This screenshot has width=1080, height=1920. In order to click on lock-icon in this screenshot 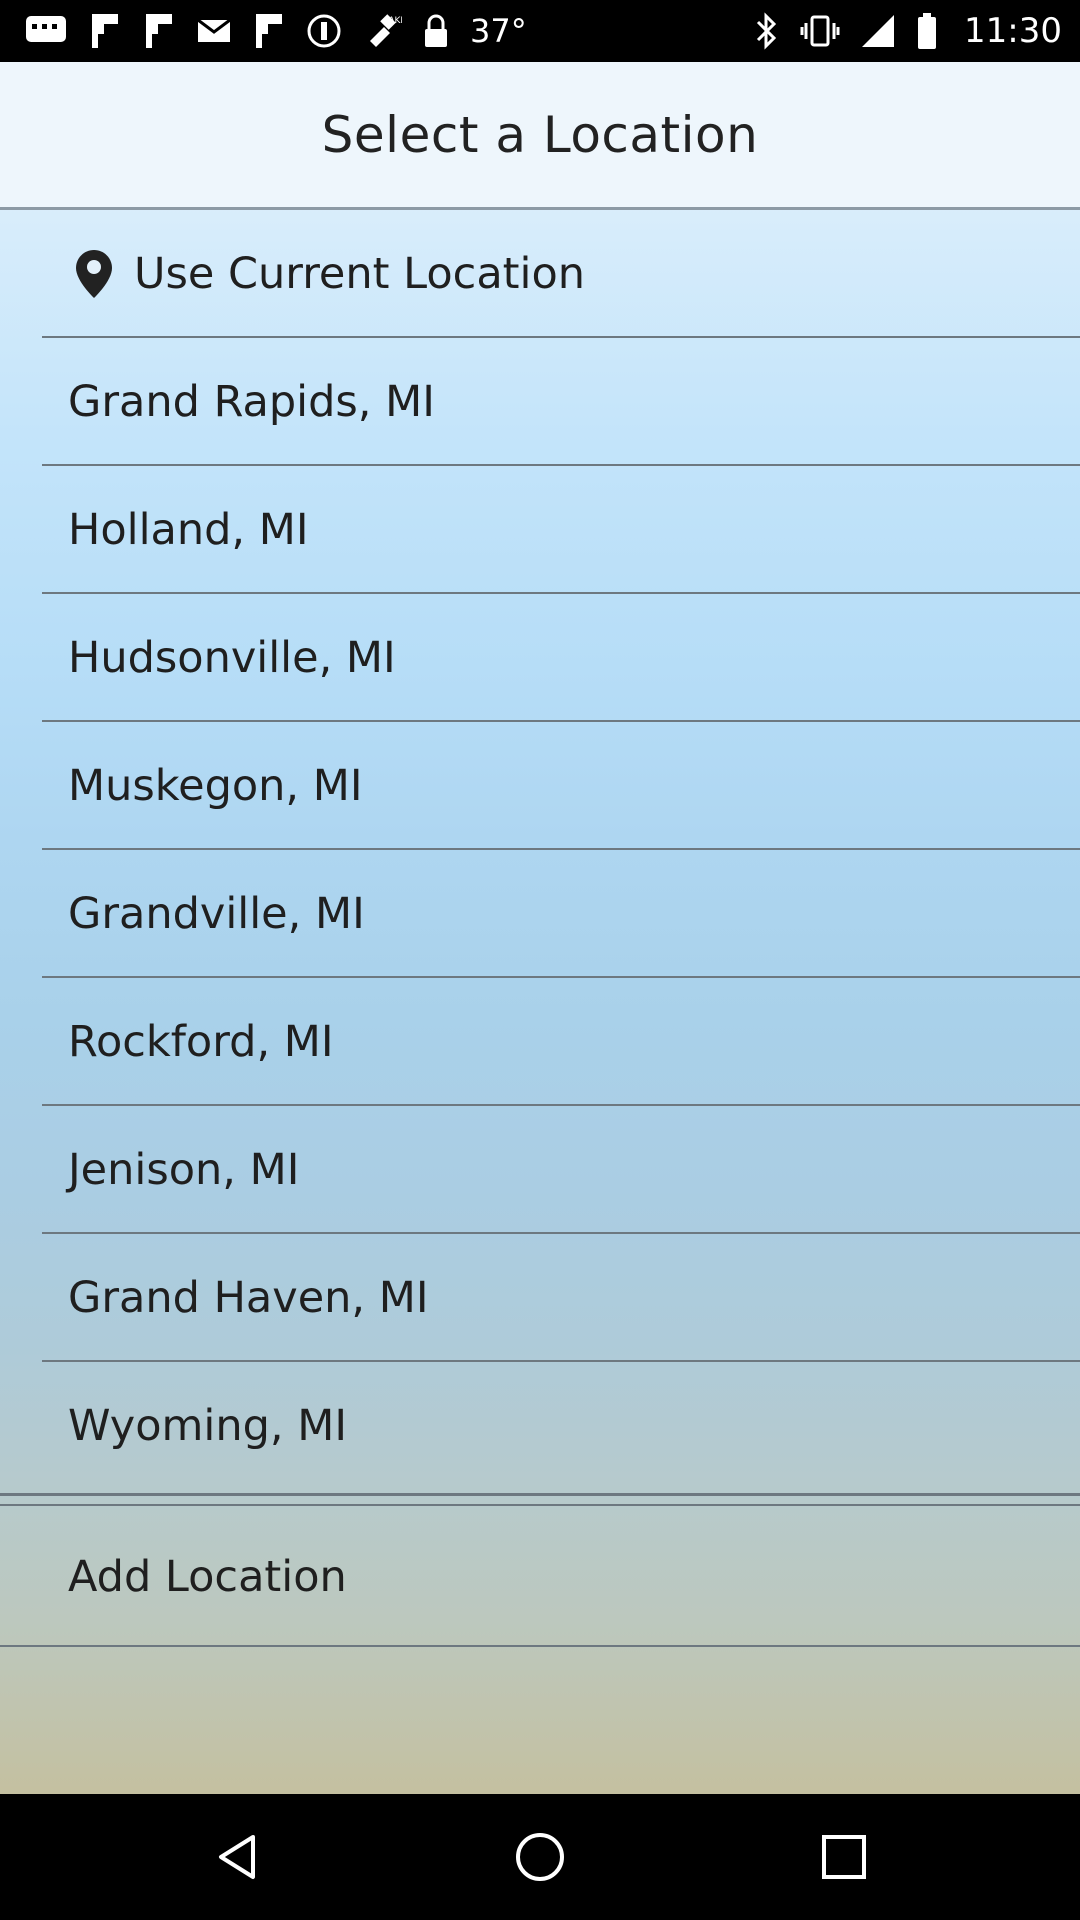, I will do `click(436, 31)`.